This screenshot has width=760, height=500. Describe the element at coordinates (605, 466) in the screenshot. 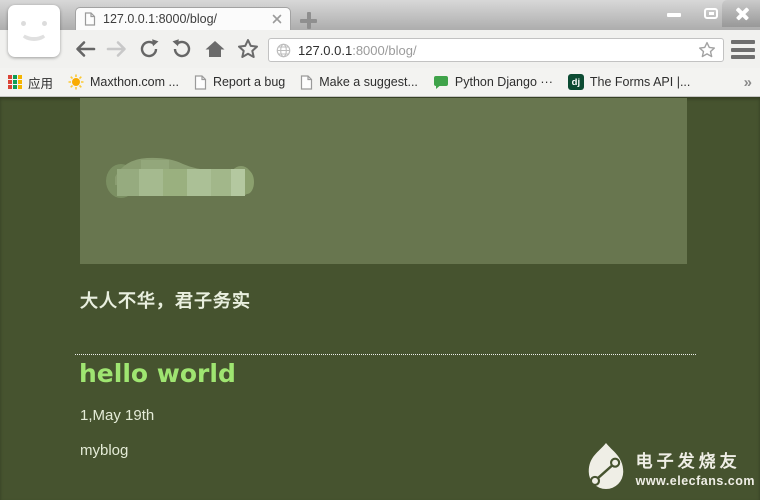

I see `elecfans-logo-icon` at that location.